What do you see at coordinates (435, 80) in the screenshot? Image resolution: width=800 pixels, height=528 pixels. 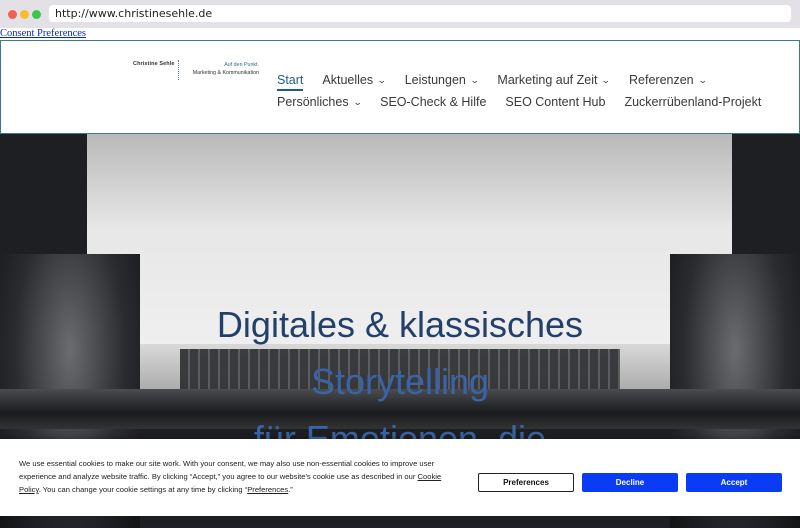 I see `nav-item-label: Leistungen` at bounding box center [435, 80].